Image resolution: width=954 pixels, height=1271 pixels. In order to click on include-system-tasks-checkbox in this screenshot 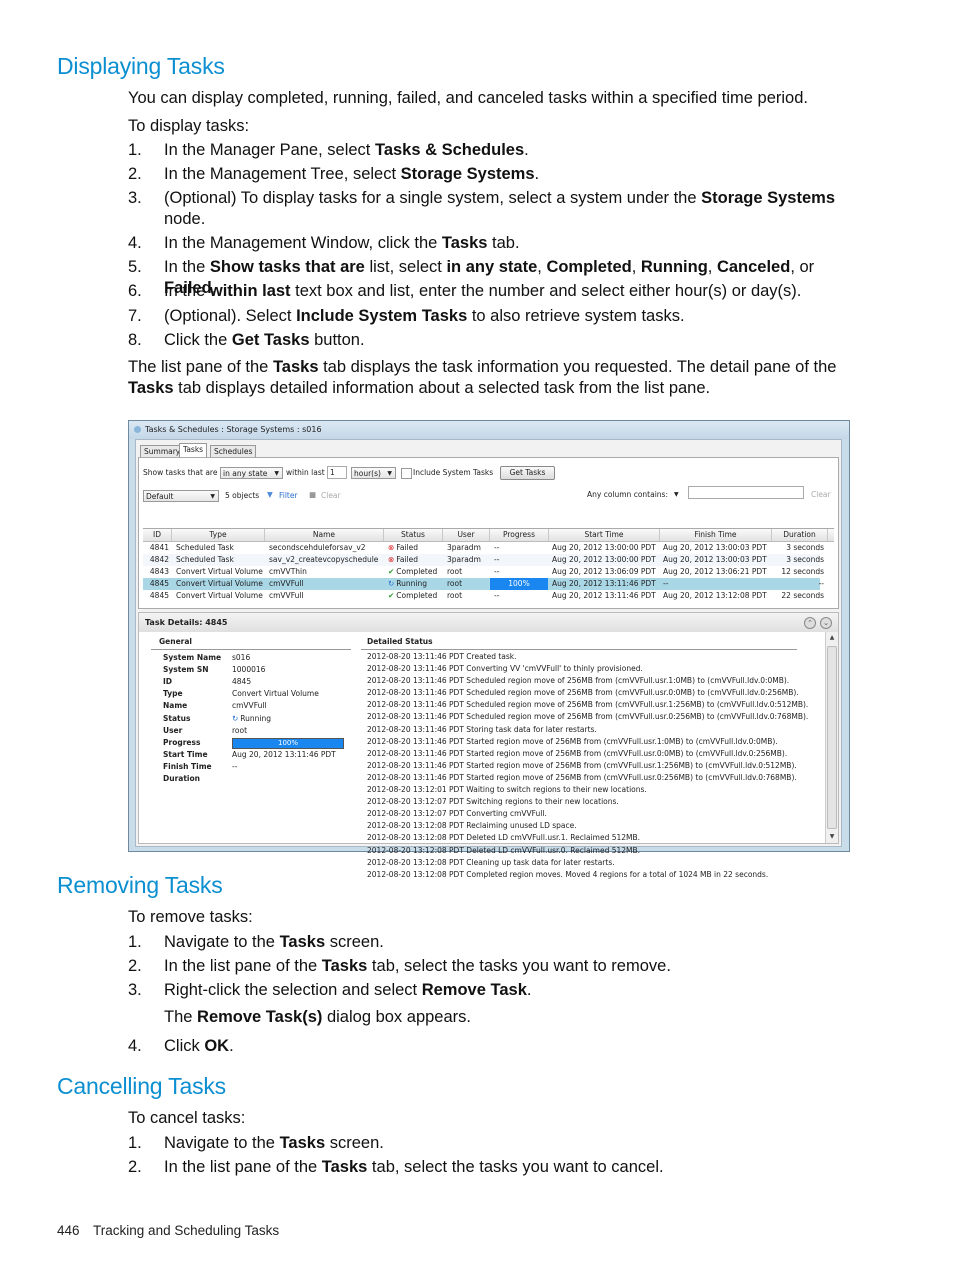, I will do `click(406, 473)`.